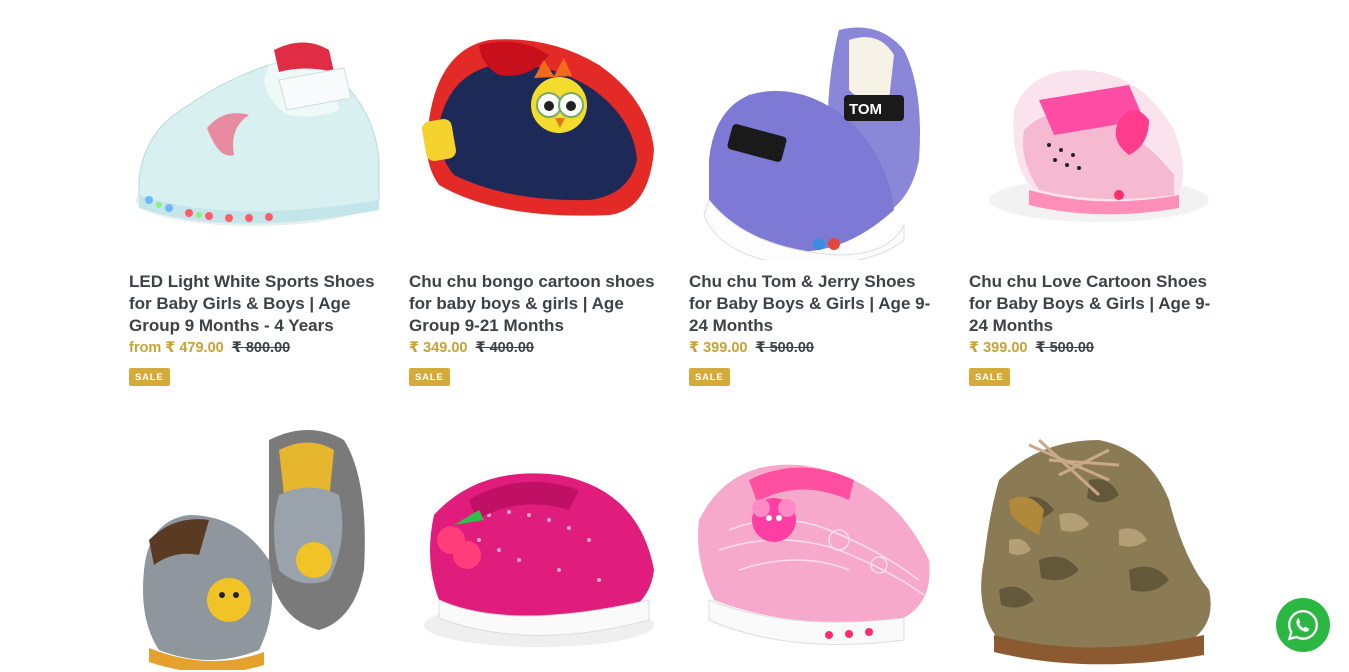  Describe the element at coordinates (438, 348) in the screenshot. I see `sale-price: ₹ 349.00` at that location.